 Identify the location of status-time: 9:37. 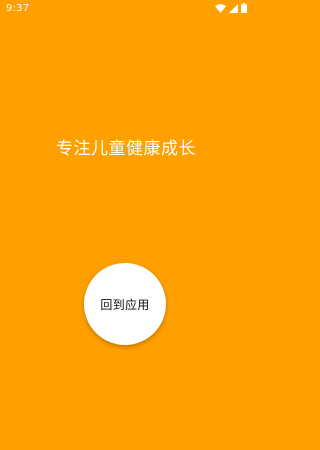
(18, 8).